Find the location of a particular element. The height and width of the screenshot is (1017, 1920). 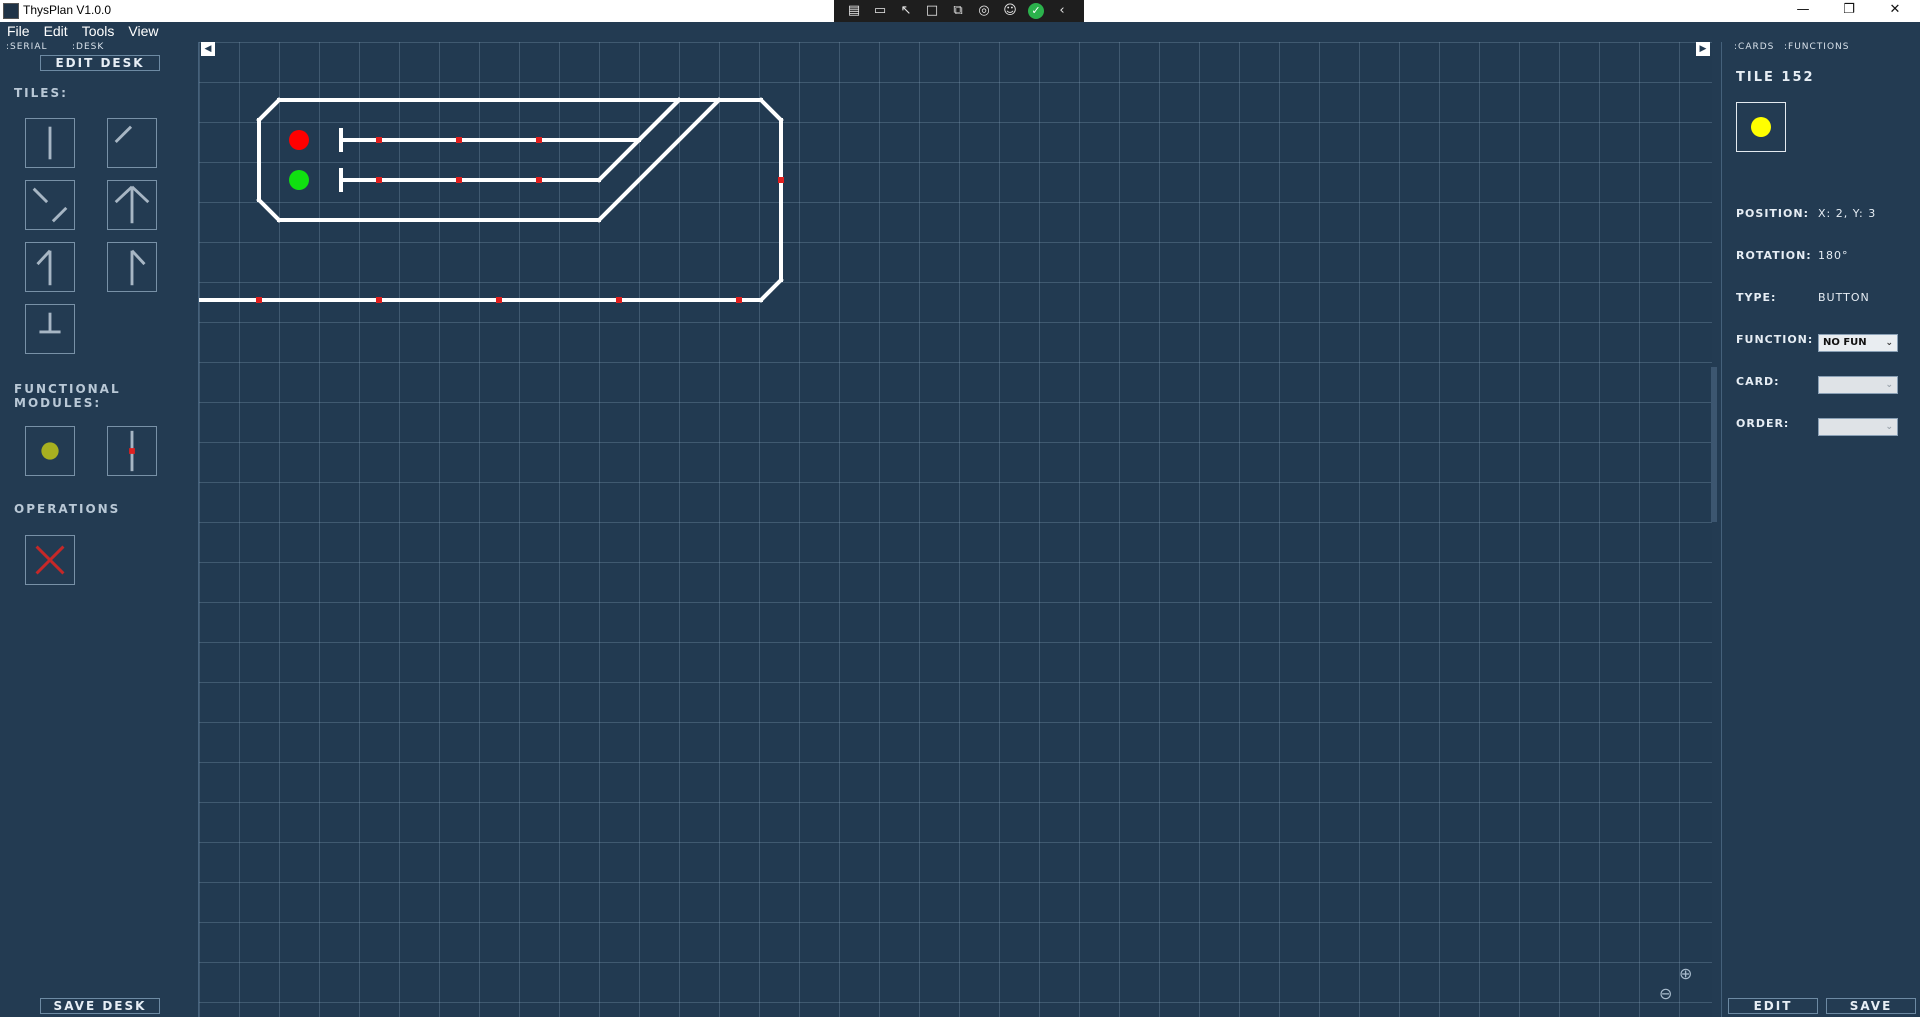

edit-button: EDIT is located at coordinates (1773, 1006).